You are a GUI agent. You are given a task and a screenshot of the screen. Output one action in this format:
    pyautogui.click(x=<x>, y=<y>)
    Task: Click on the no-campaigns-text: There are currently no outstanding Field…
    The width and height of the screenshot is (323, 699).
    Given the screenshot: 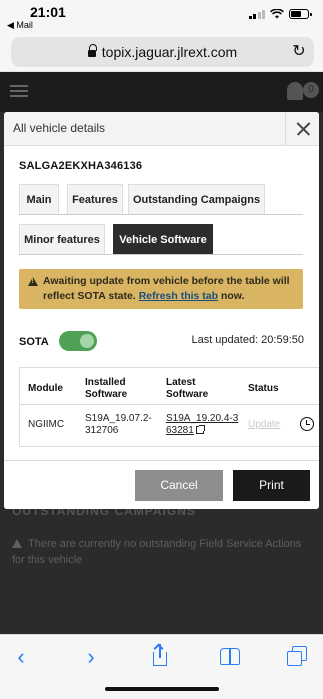 What is the action you would take?
    pyautogui.click(x=157, y=552)
    